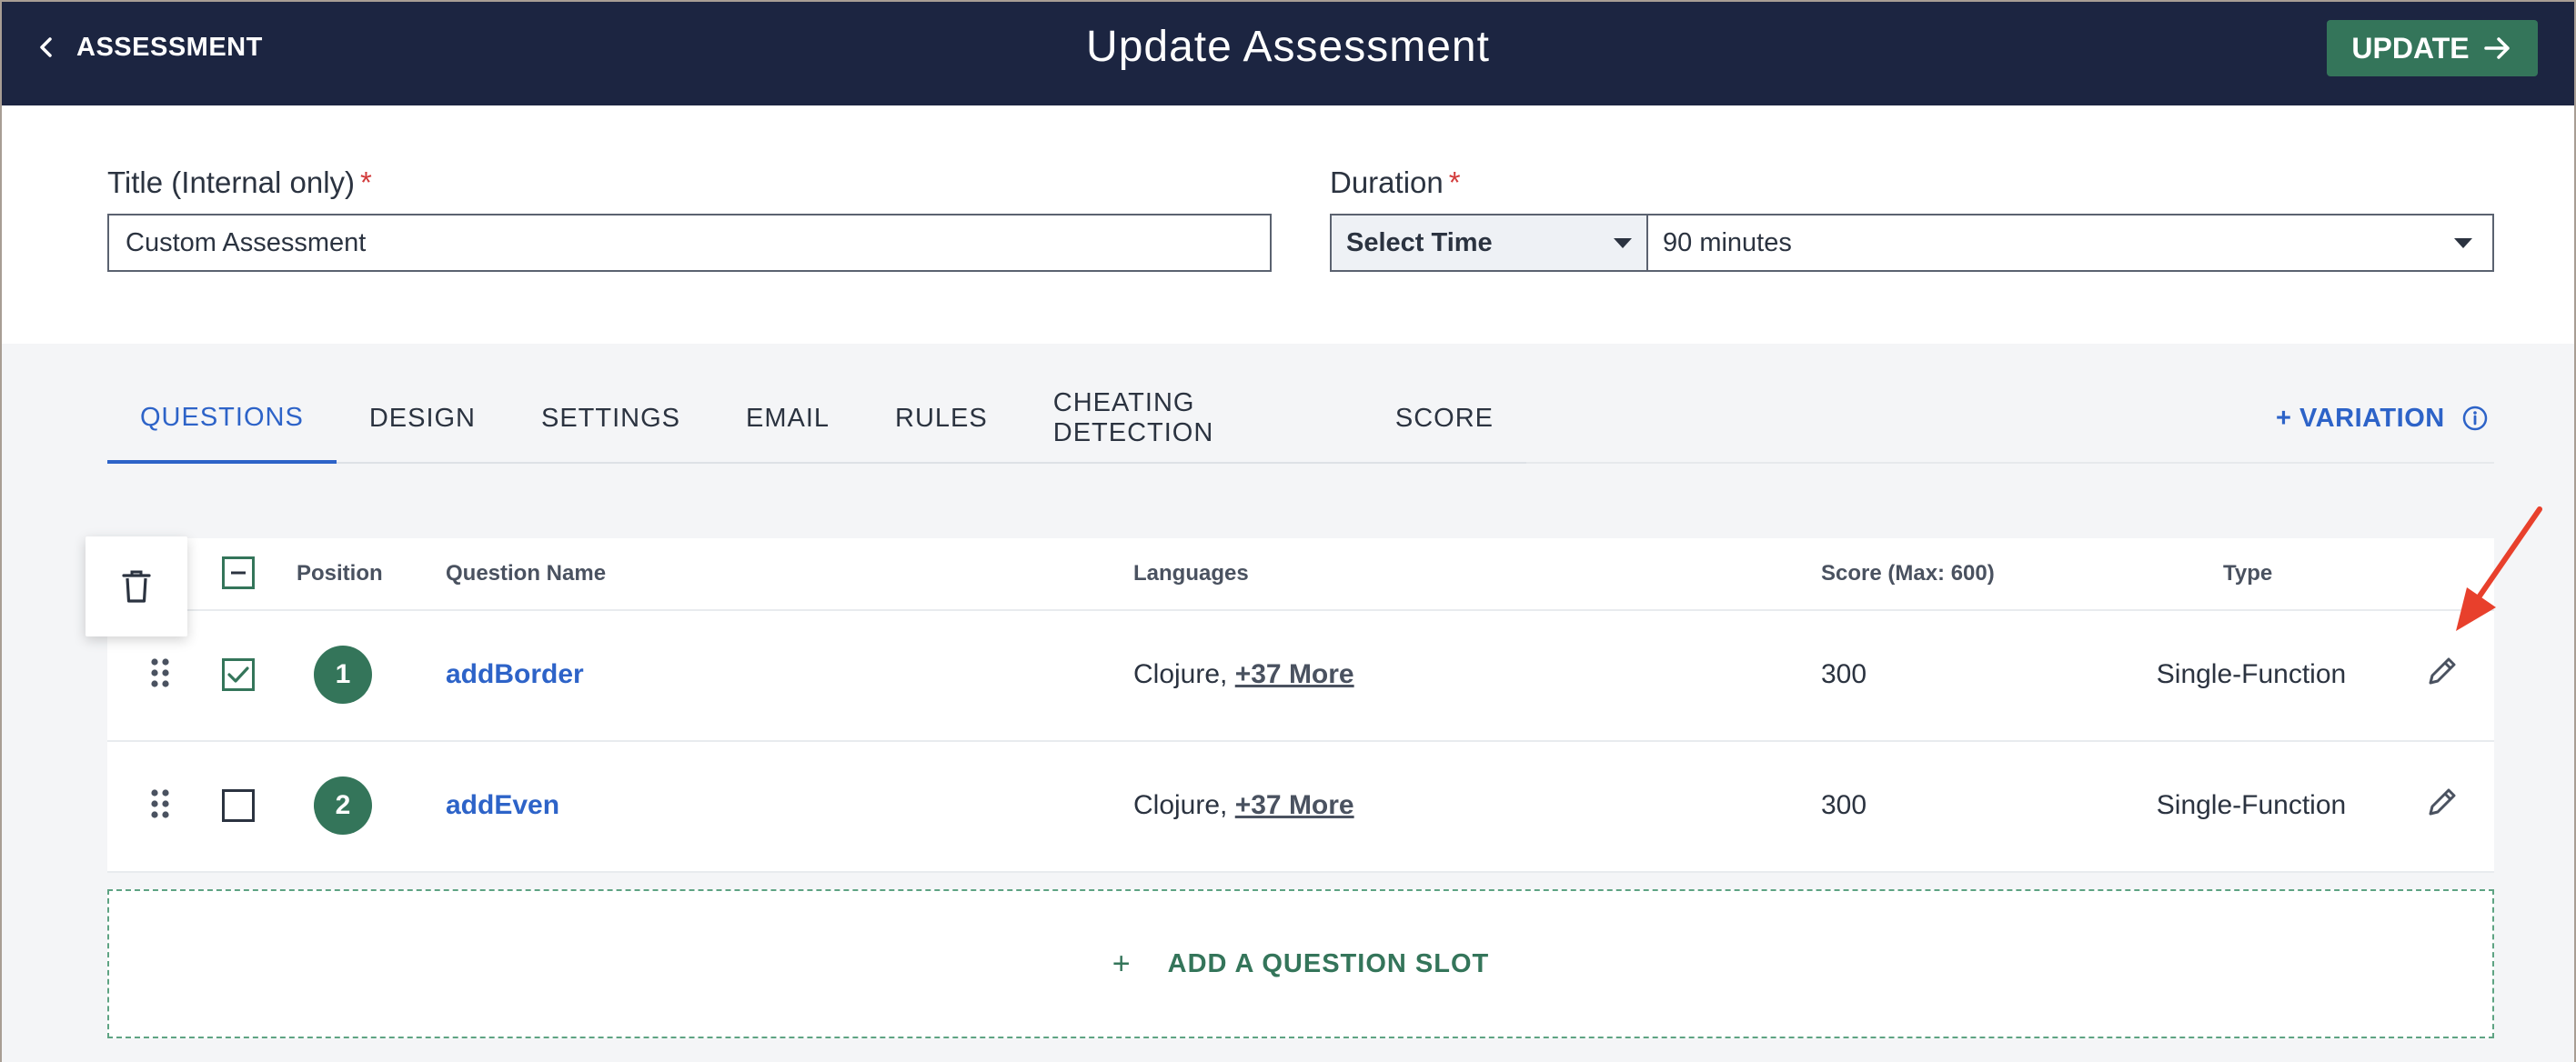 This screenshot has height=1062, width=2576. What do you see at coordinates (610, 418) in the screenshot?
I see `tab-settings: SETTINGS` at bounding box center [610, 418].